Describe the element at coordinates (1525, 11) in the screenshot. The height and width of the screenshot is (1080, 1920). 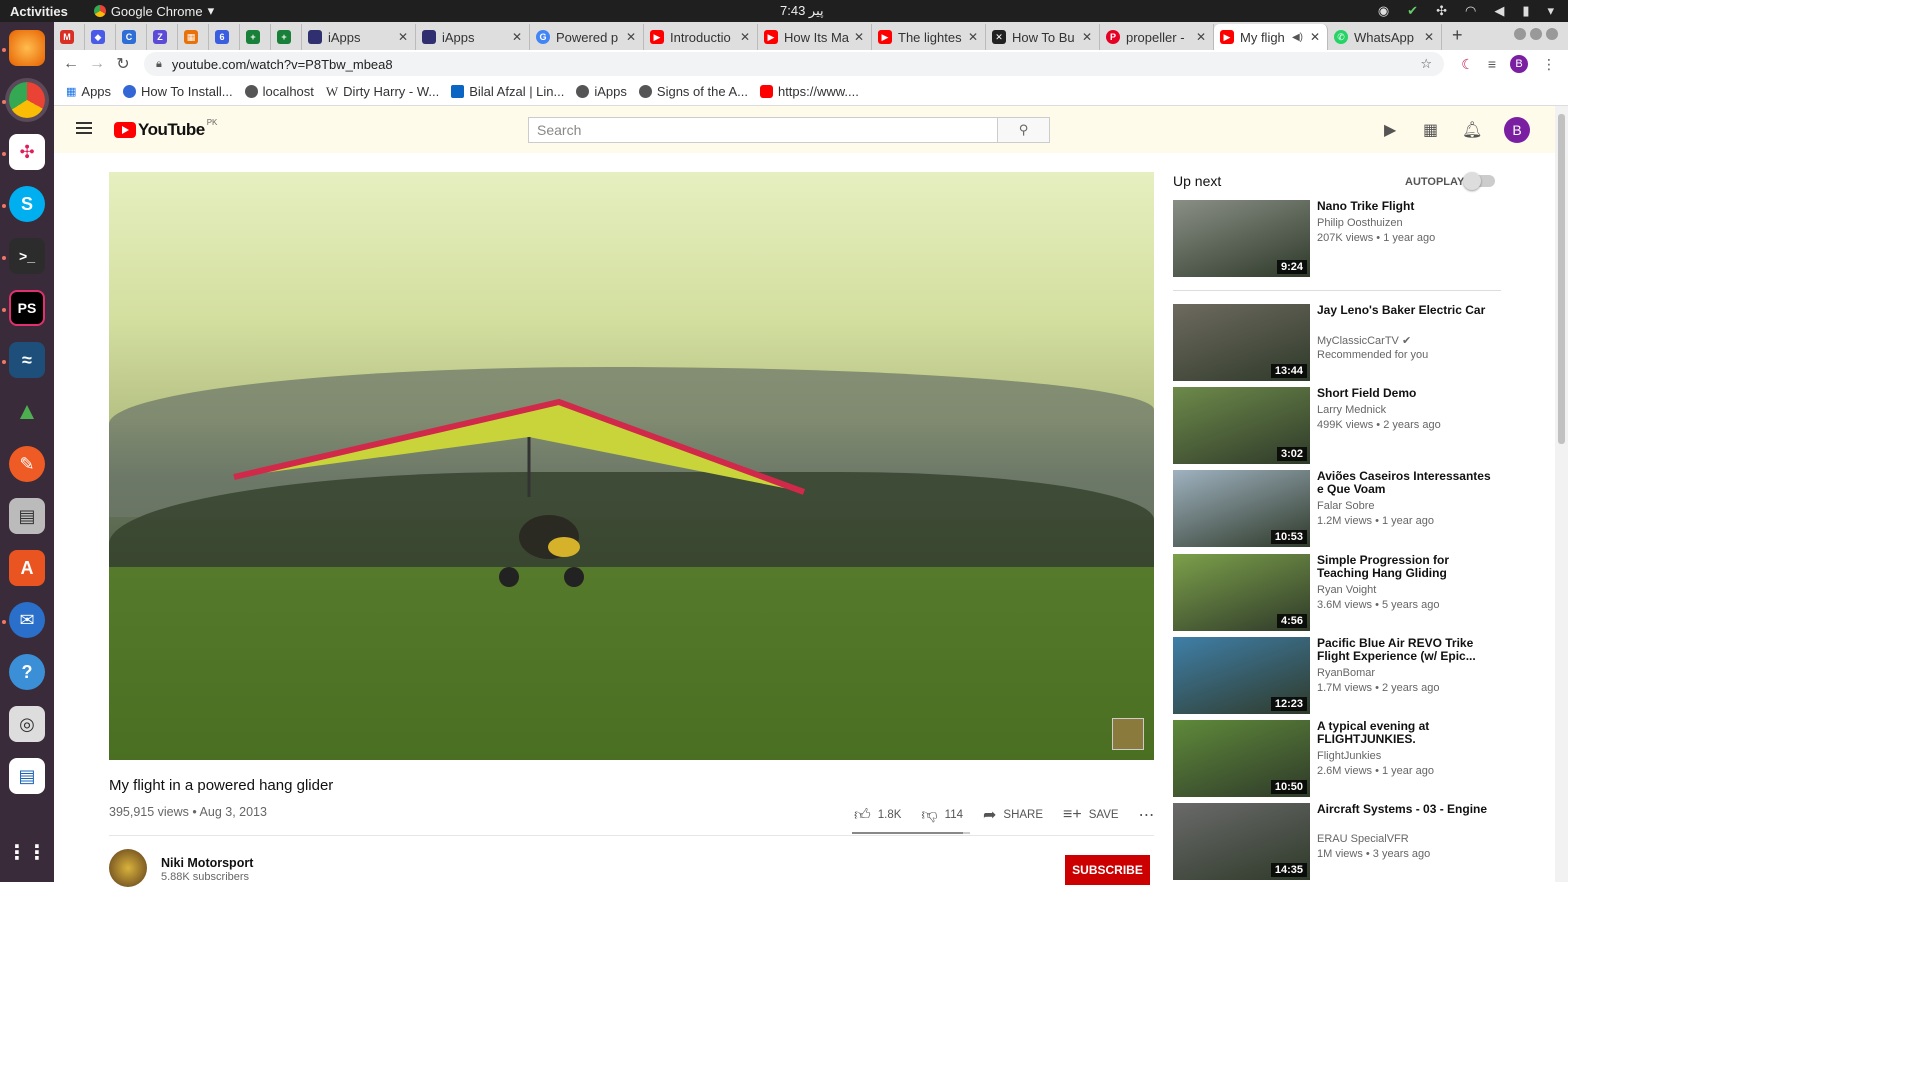
I see `battery-icon: ▮` at that location.